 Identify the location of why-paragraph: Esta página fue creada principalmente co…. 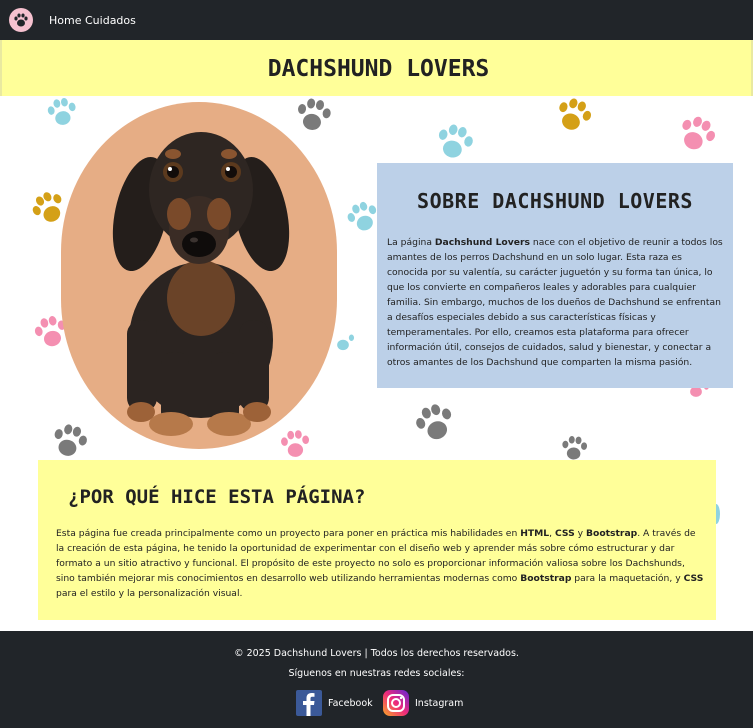
(380, 563).